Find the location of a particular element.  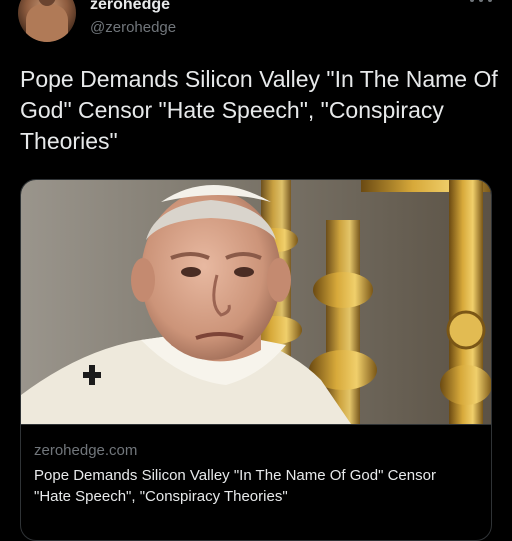

avatar-torso is located at coordinates (47, 23).